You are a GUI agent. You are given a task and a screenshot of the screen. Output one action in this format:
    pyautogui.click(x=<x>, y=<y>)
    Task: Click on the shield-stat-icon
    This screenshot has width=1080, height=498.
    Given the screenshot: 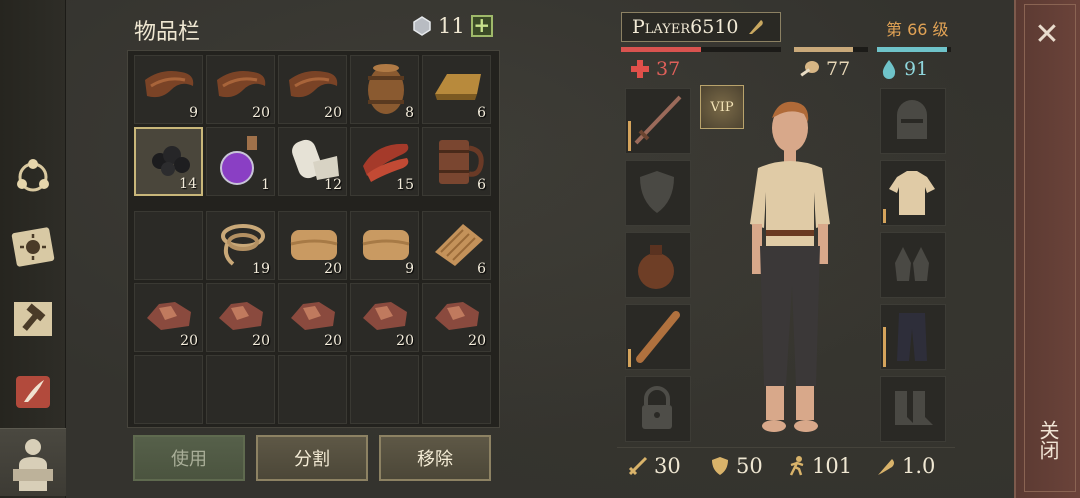 What is the action you would take?
    pyautogui.click(x=720, y=466)
    